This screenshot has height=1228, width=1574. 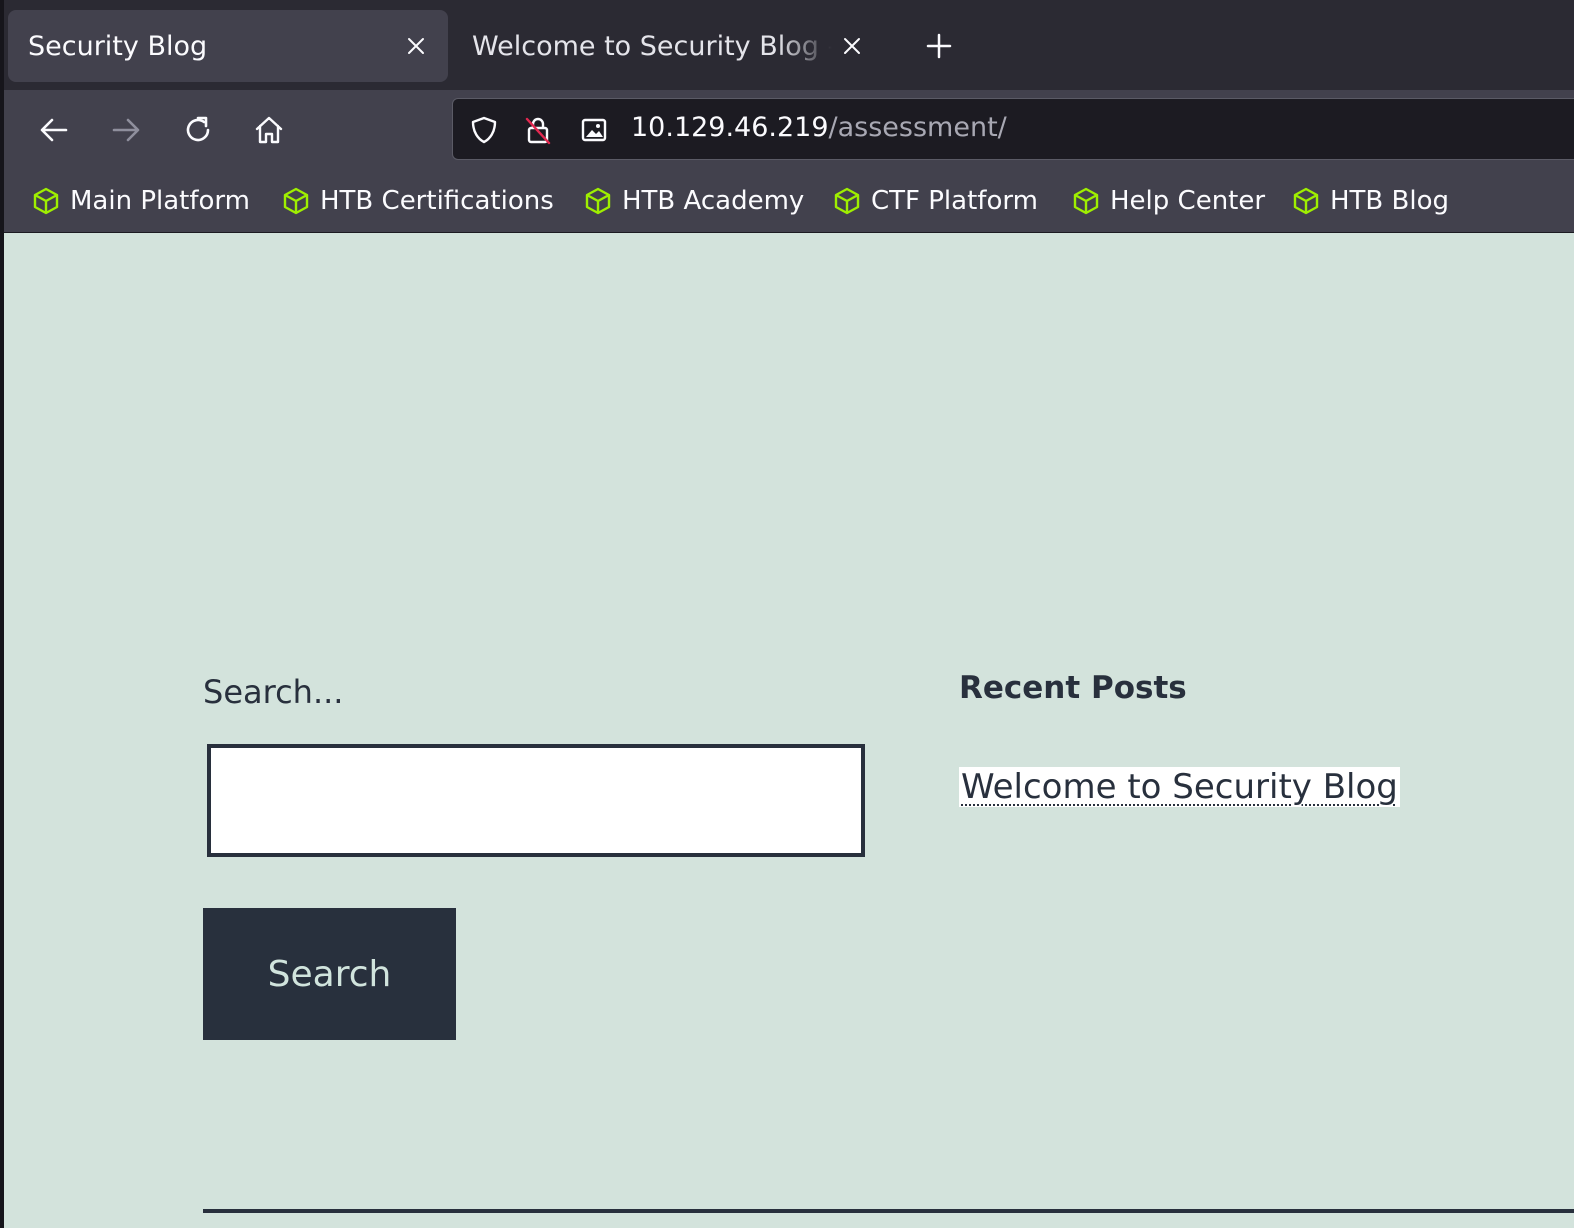 I want to click on search-button: Search, so click(x=329, y=974).